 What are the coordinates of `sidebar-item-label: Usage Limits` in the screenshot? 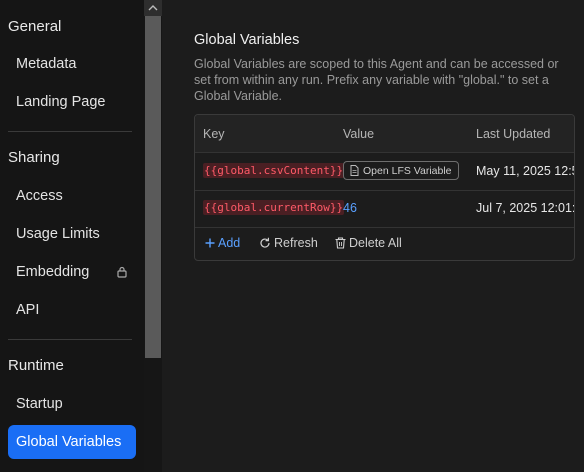 It's located at (58, 234).